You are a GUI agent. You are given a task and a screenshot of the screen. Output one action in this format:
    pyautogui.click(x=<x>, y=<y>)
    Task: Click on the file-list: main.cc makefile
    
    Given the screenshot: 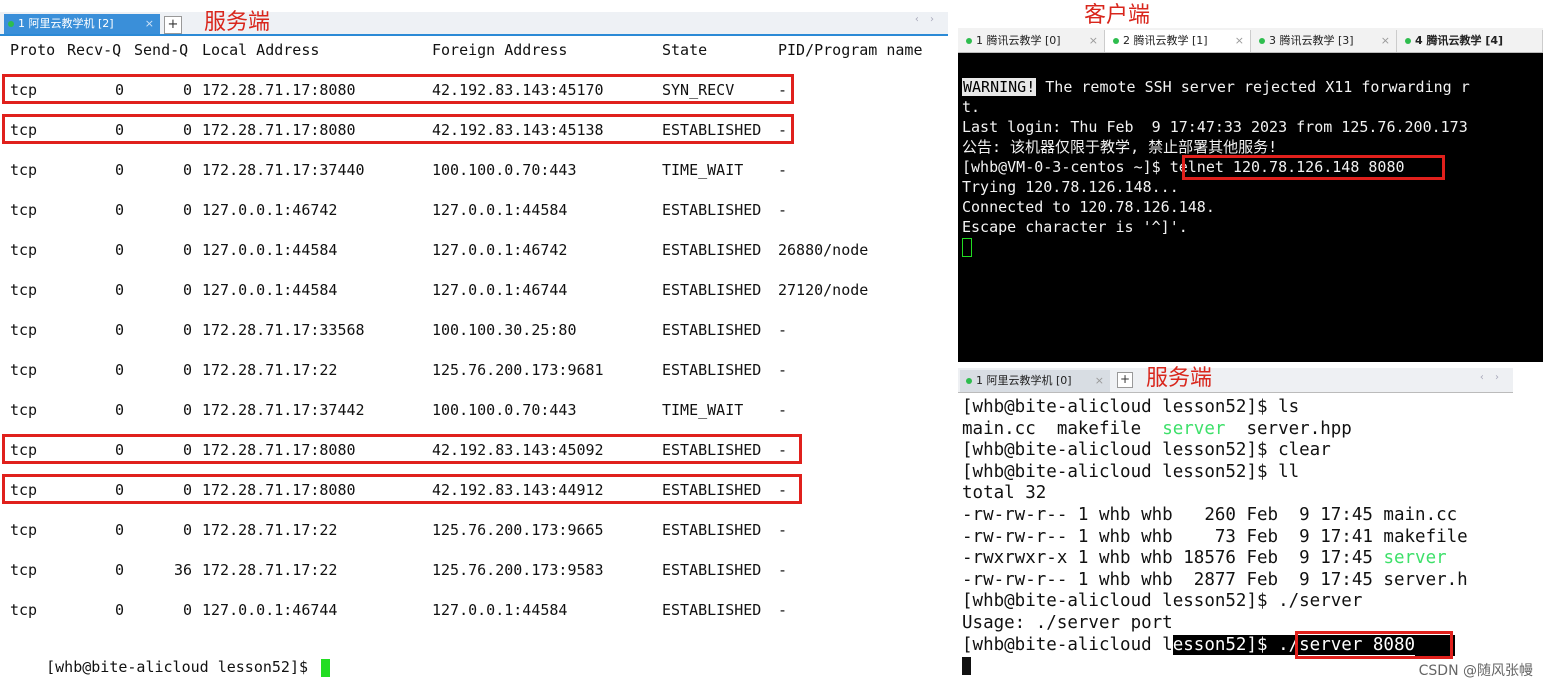 What is the action you would take?
    pyautogui.click(x=1062, y=428)
    